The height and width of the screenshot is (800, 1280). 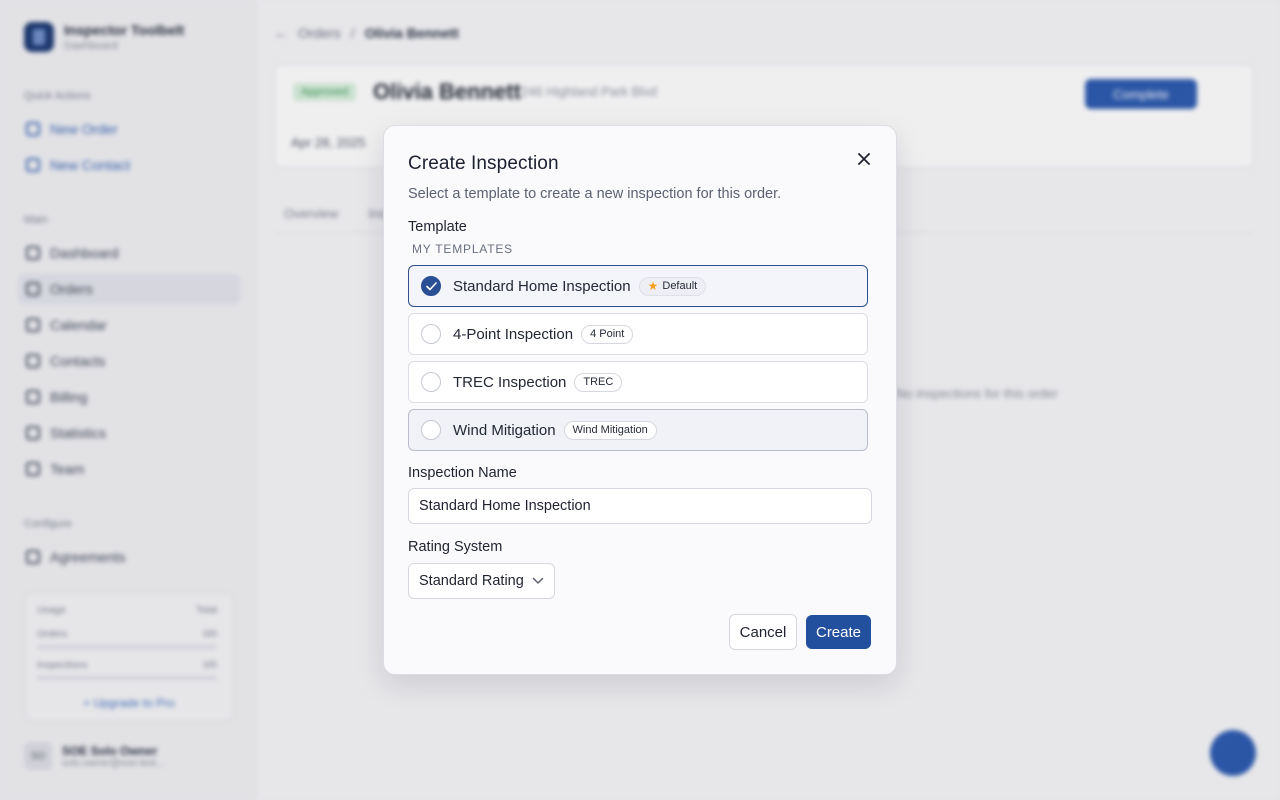 I want to click on inspection-name-label: Inspection Name, so click(x=462, y=473).